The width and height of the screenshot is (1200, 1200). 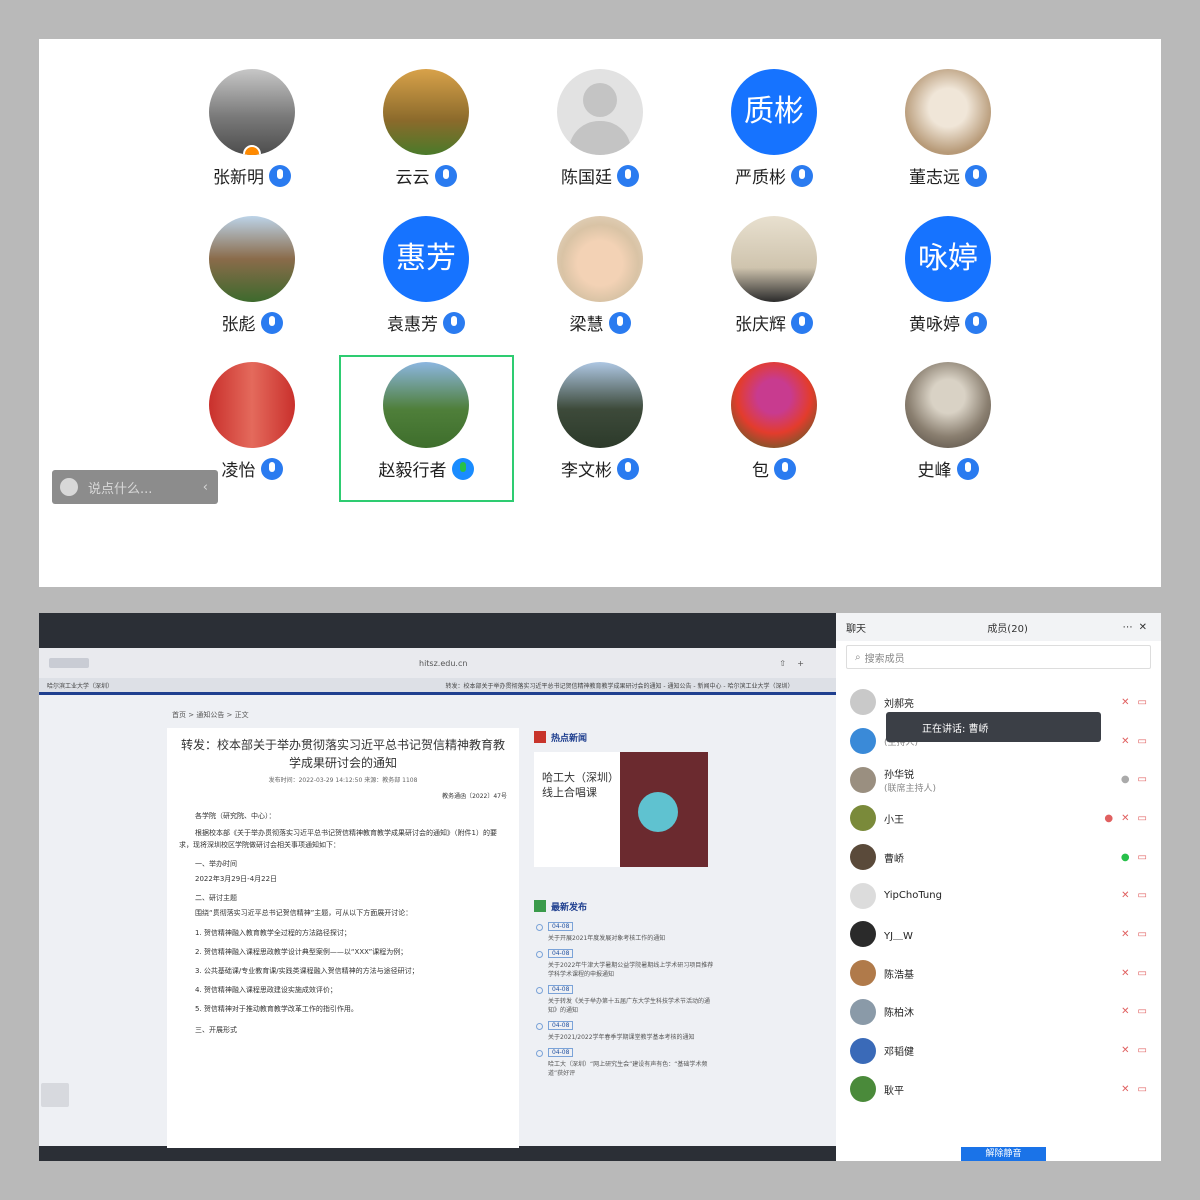 What do you see at coordinates (252, 286) in the screenshot?
I see `participant-tile: 张彪` at bounding box center [252, 286].